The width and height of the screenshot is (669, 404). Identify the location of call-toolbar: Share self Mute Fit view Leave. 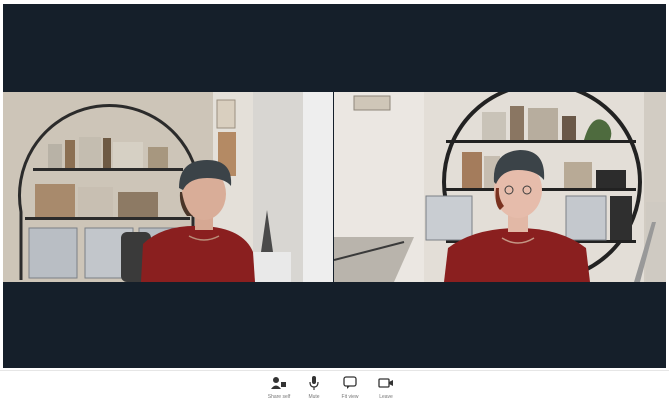
(334, 387).